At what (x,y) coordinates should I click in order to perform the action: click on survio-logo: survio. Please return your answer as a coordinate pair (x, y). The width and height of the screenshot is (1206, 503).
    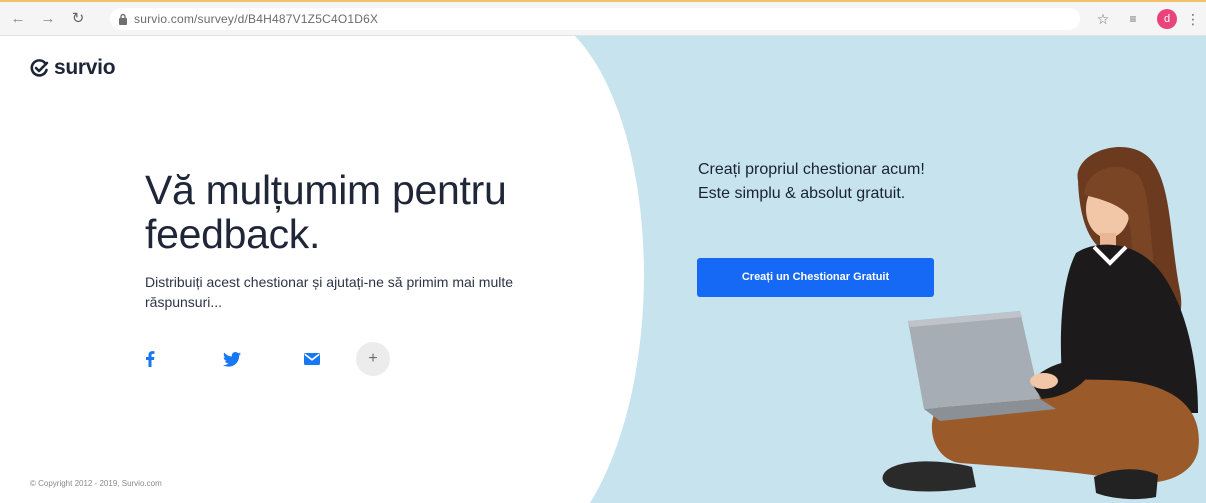
    Looking at the image, I should click on (73, 68).